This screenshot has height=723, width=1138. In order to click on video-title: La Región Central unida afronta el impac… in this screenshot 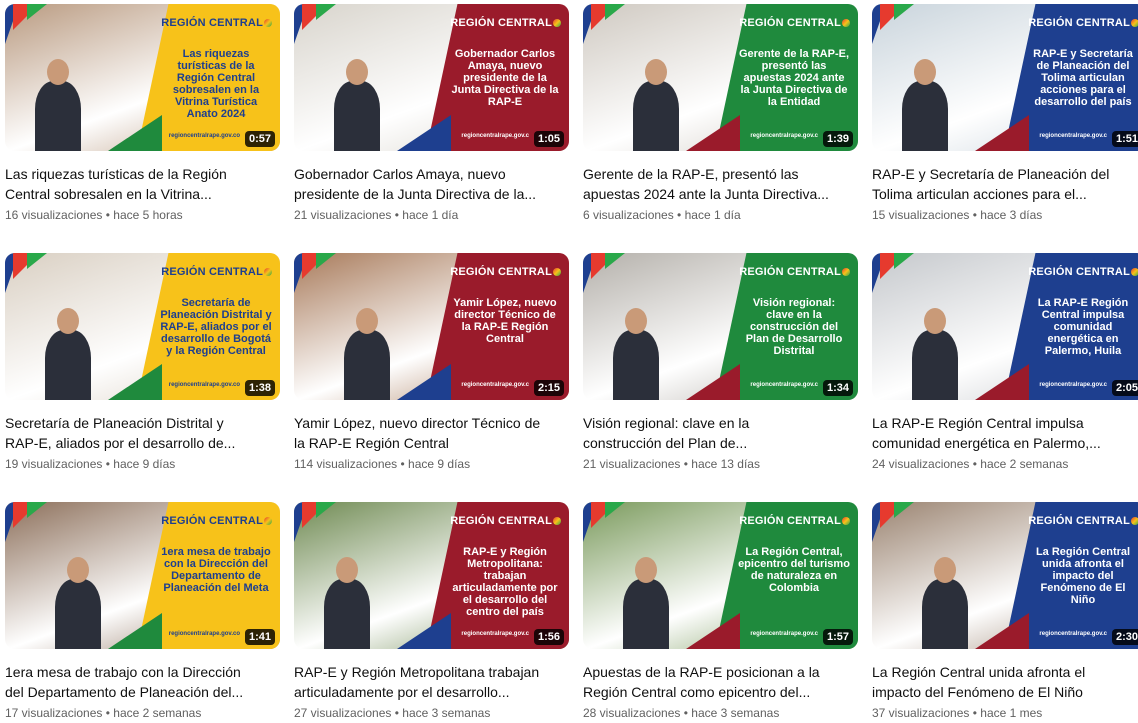, I will do `click(1005, 682)`.